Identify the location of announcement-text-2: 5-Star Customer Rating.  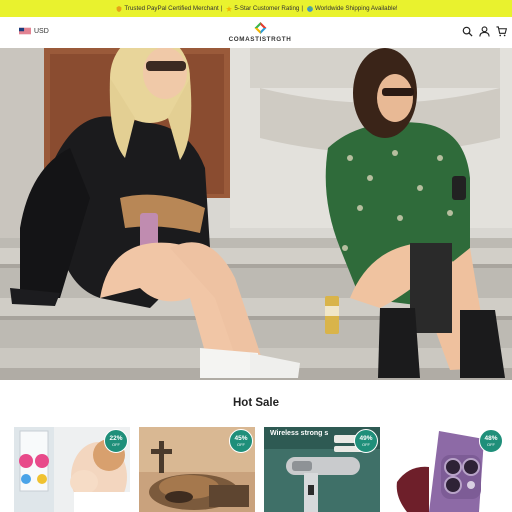
(267, 8).